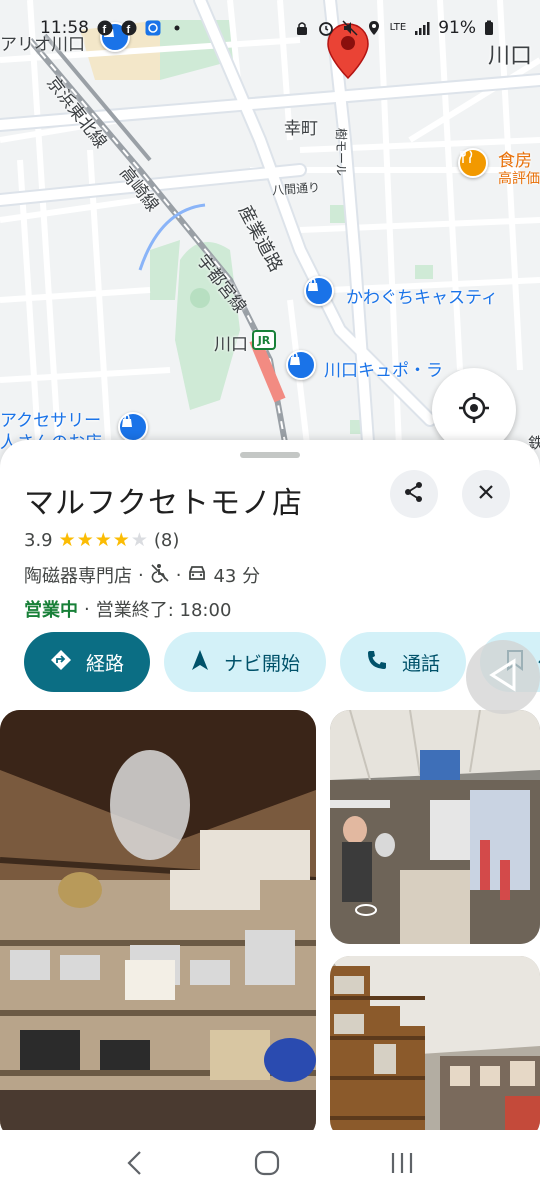  Describe the element at coordinates (78, 576) in the screenshot. I see `place-category: 陶磁器専門店` at that location.